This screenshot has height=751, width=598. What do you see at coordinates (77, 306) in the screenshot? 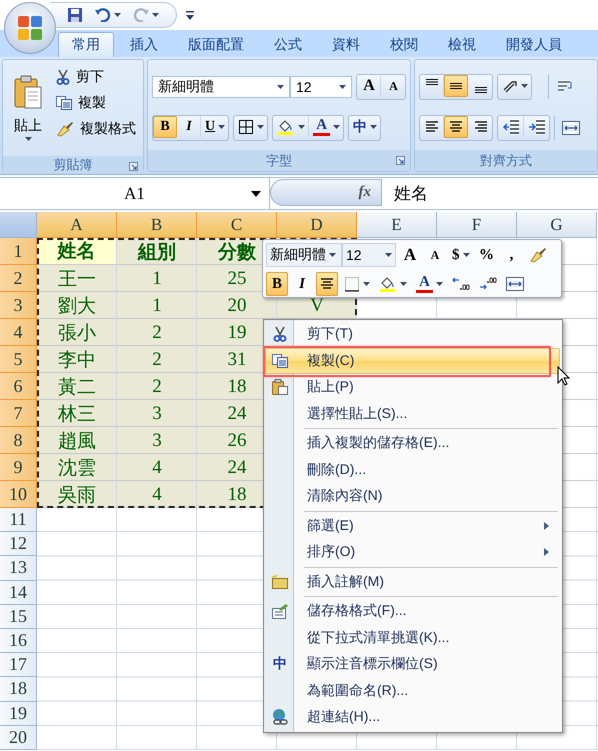
I see `table-cell-text: 劉大` at bounding box center [77, 306].